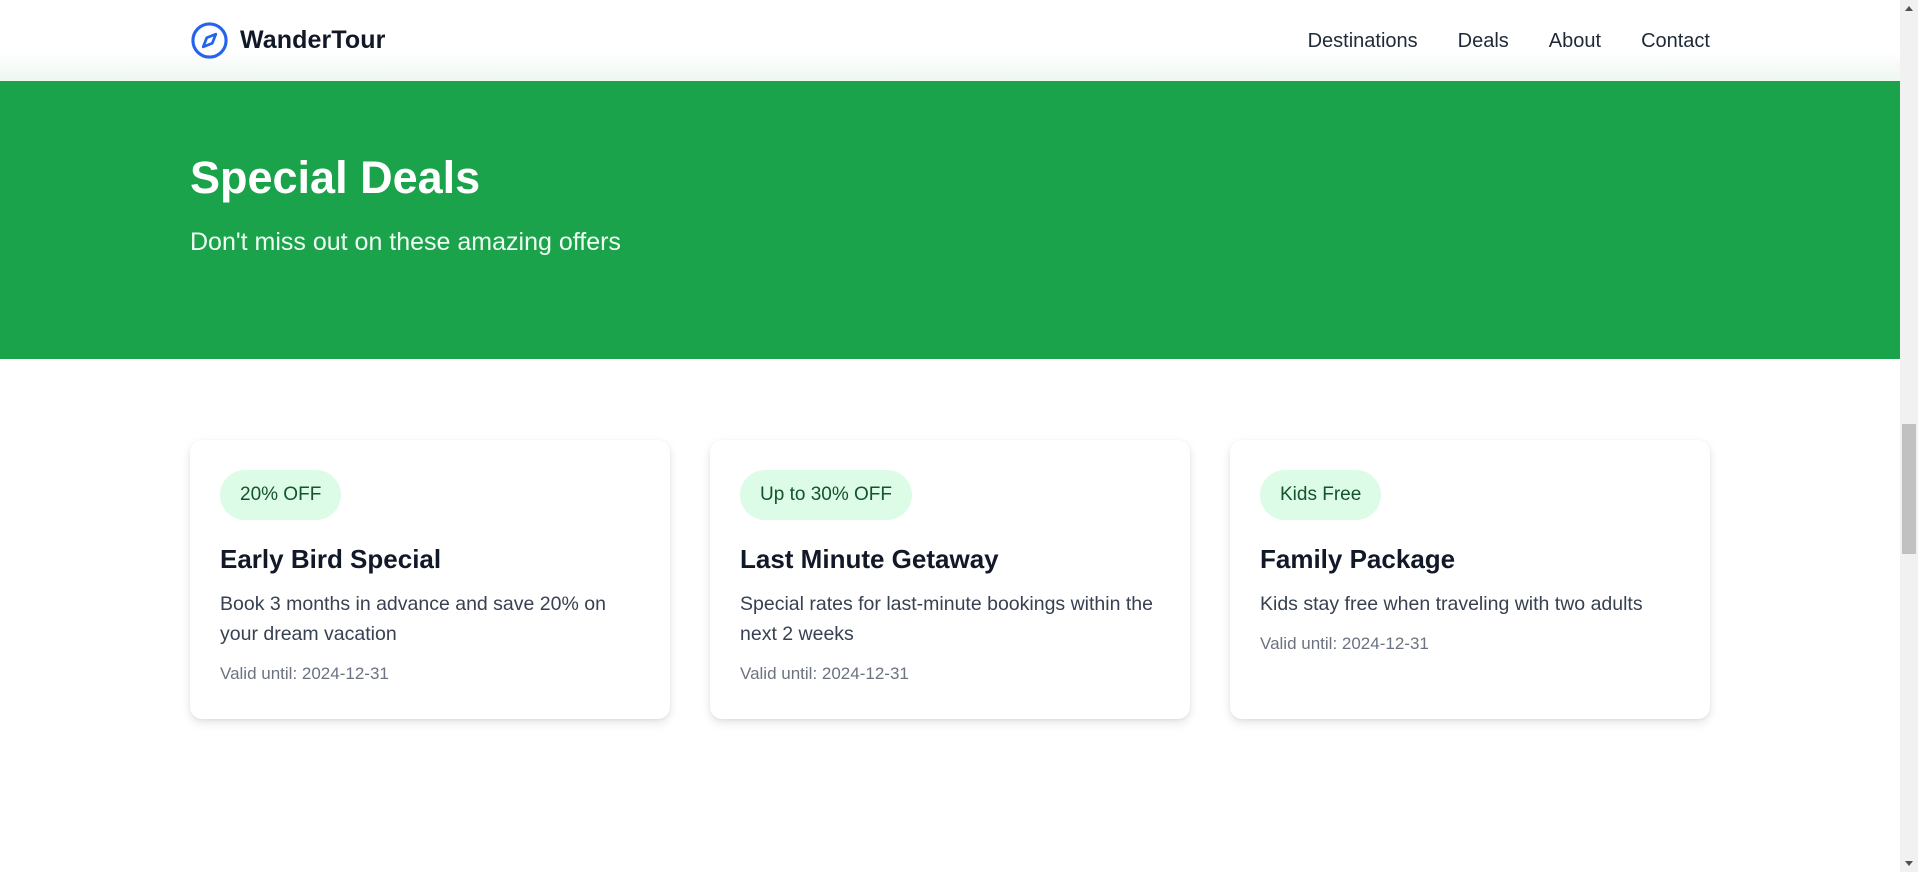 Image resolution: width=1918 pixels, height=872 pixels. I want to click on compass-icon, so click(209, 40).